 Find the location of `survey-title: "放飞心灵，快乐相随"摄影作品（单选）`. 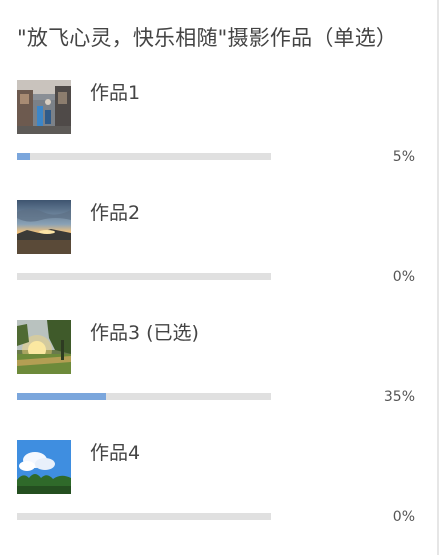

survey-title: "放飞心灵，快乐相随"摄影作品（单选） is located at coordinates (207, 38).